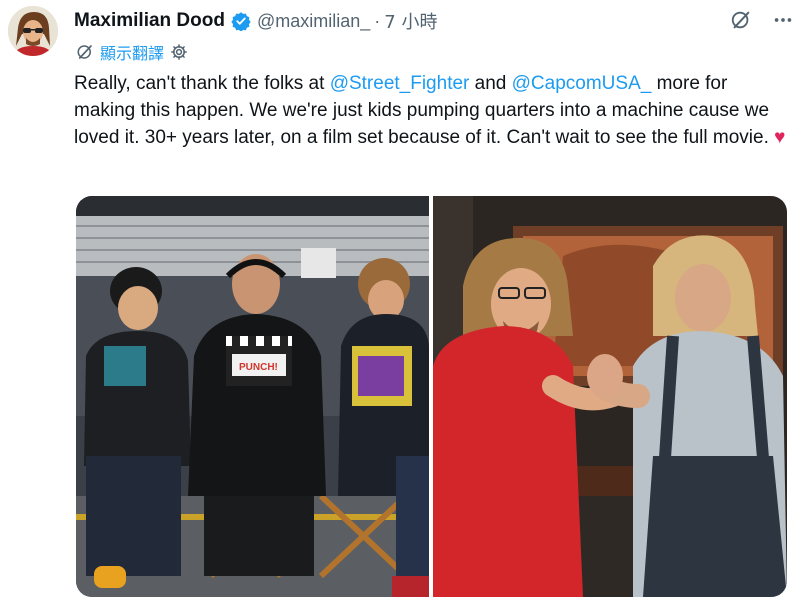  What do you see at coordinates (400, 83) in the screenshot?
I see `mention-street-fighter: @Street_Fighter` at bounding box center [400, 83].